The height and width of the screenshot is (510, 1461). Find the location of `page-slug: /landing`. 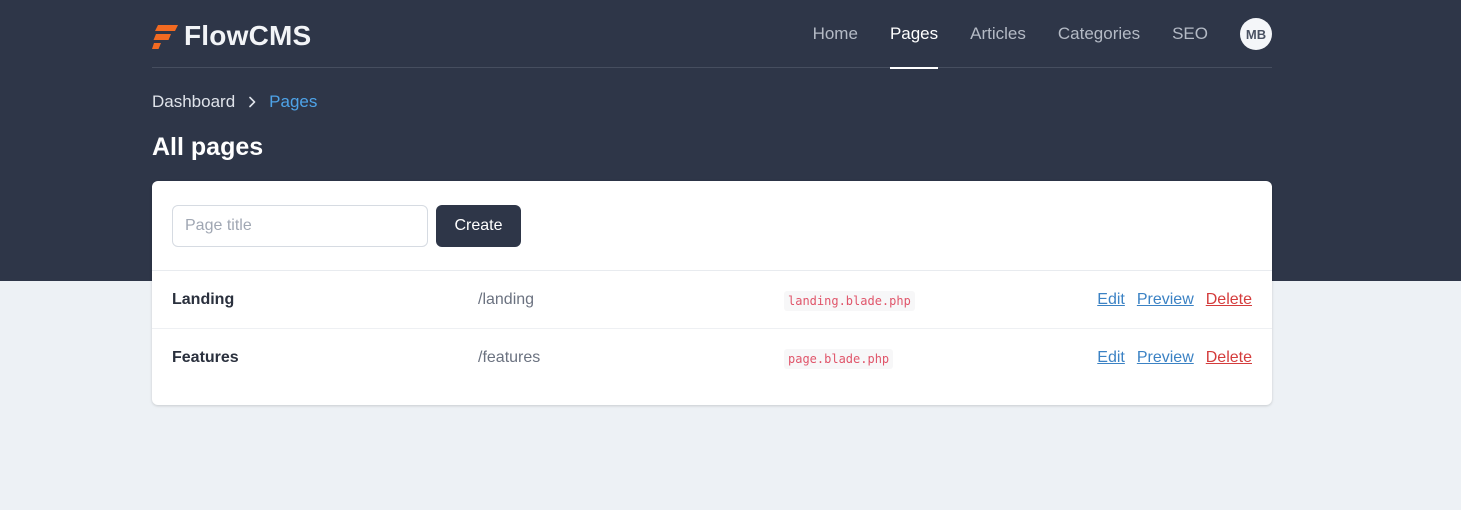

page-slug: /landing is located at coordinates (506, 299).